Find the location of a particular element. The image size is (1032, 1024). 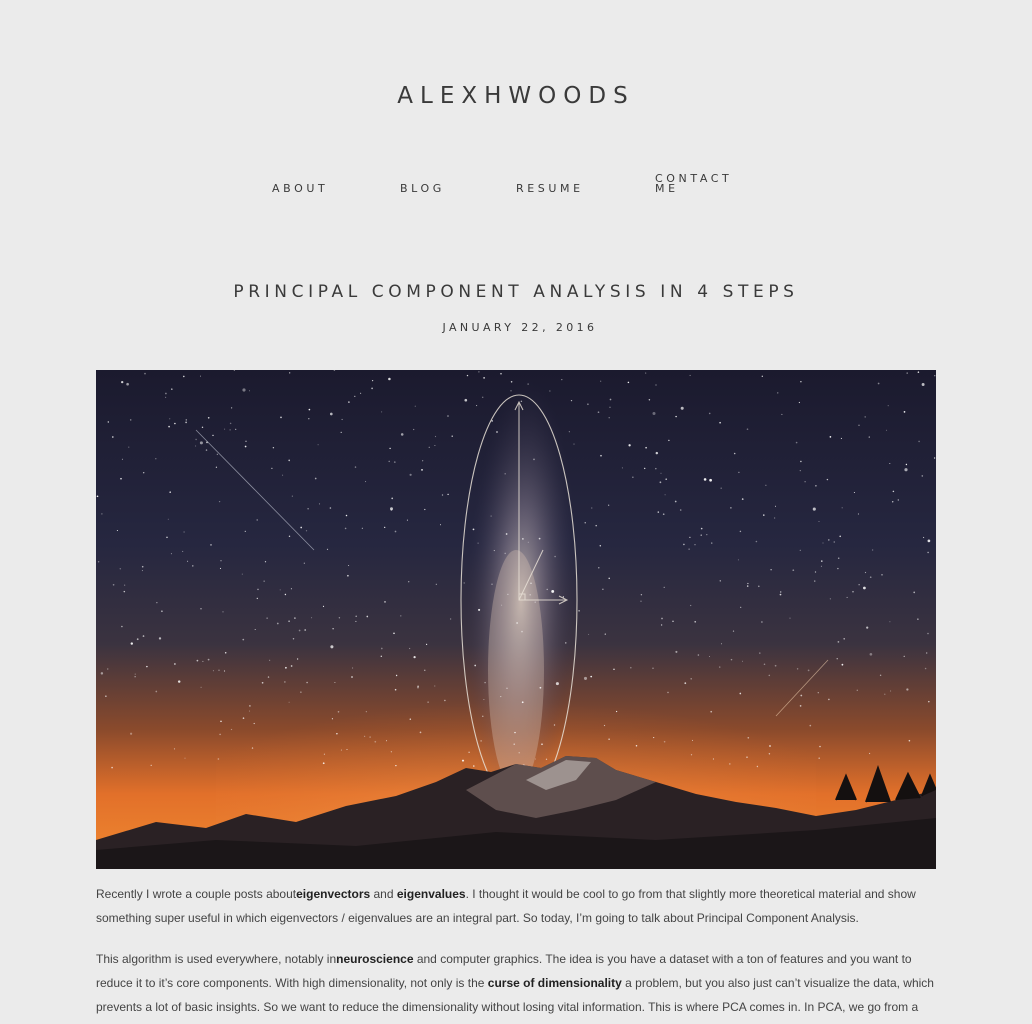

post-date: JANUARY 22, 2016 is located at coordinates (520, 327).